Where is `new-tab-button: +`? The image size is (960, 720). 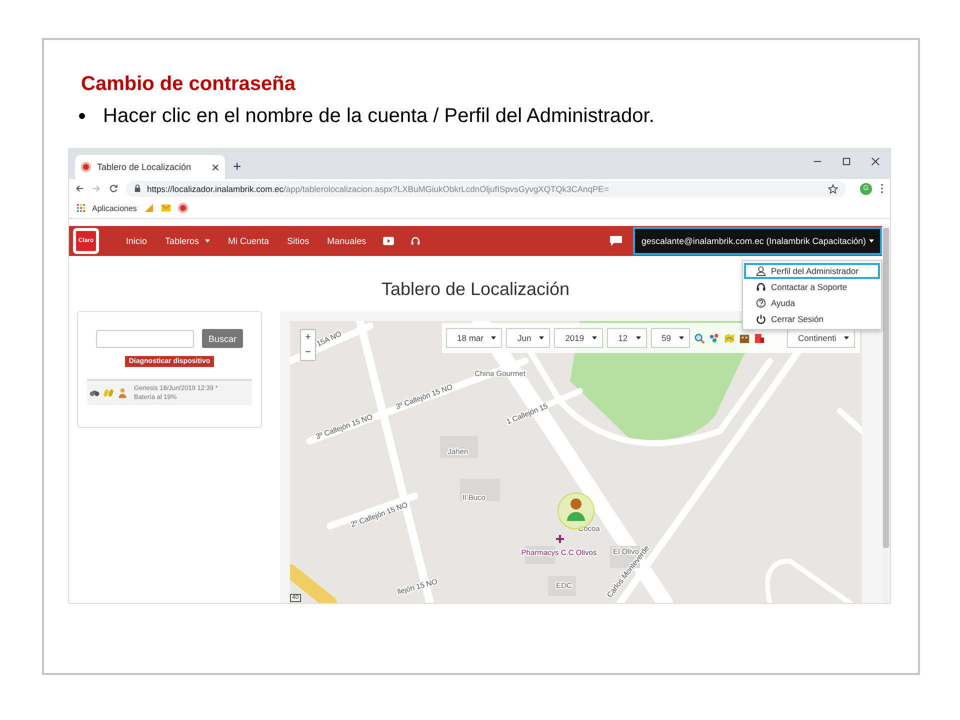 new-tab-button: + is located at coordinates (237, 166).